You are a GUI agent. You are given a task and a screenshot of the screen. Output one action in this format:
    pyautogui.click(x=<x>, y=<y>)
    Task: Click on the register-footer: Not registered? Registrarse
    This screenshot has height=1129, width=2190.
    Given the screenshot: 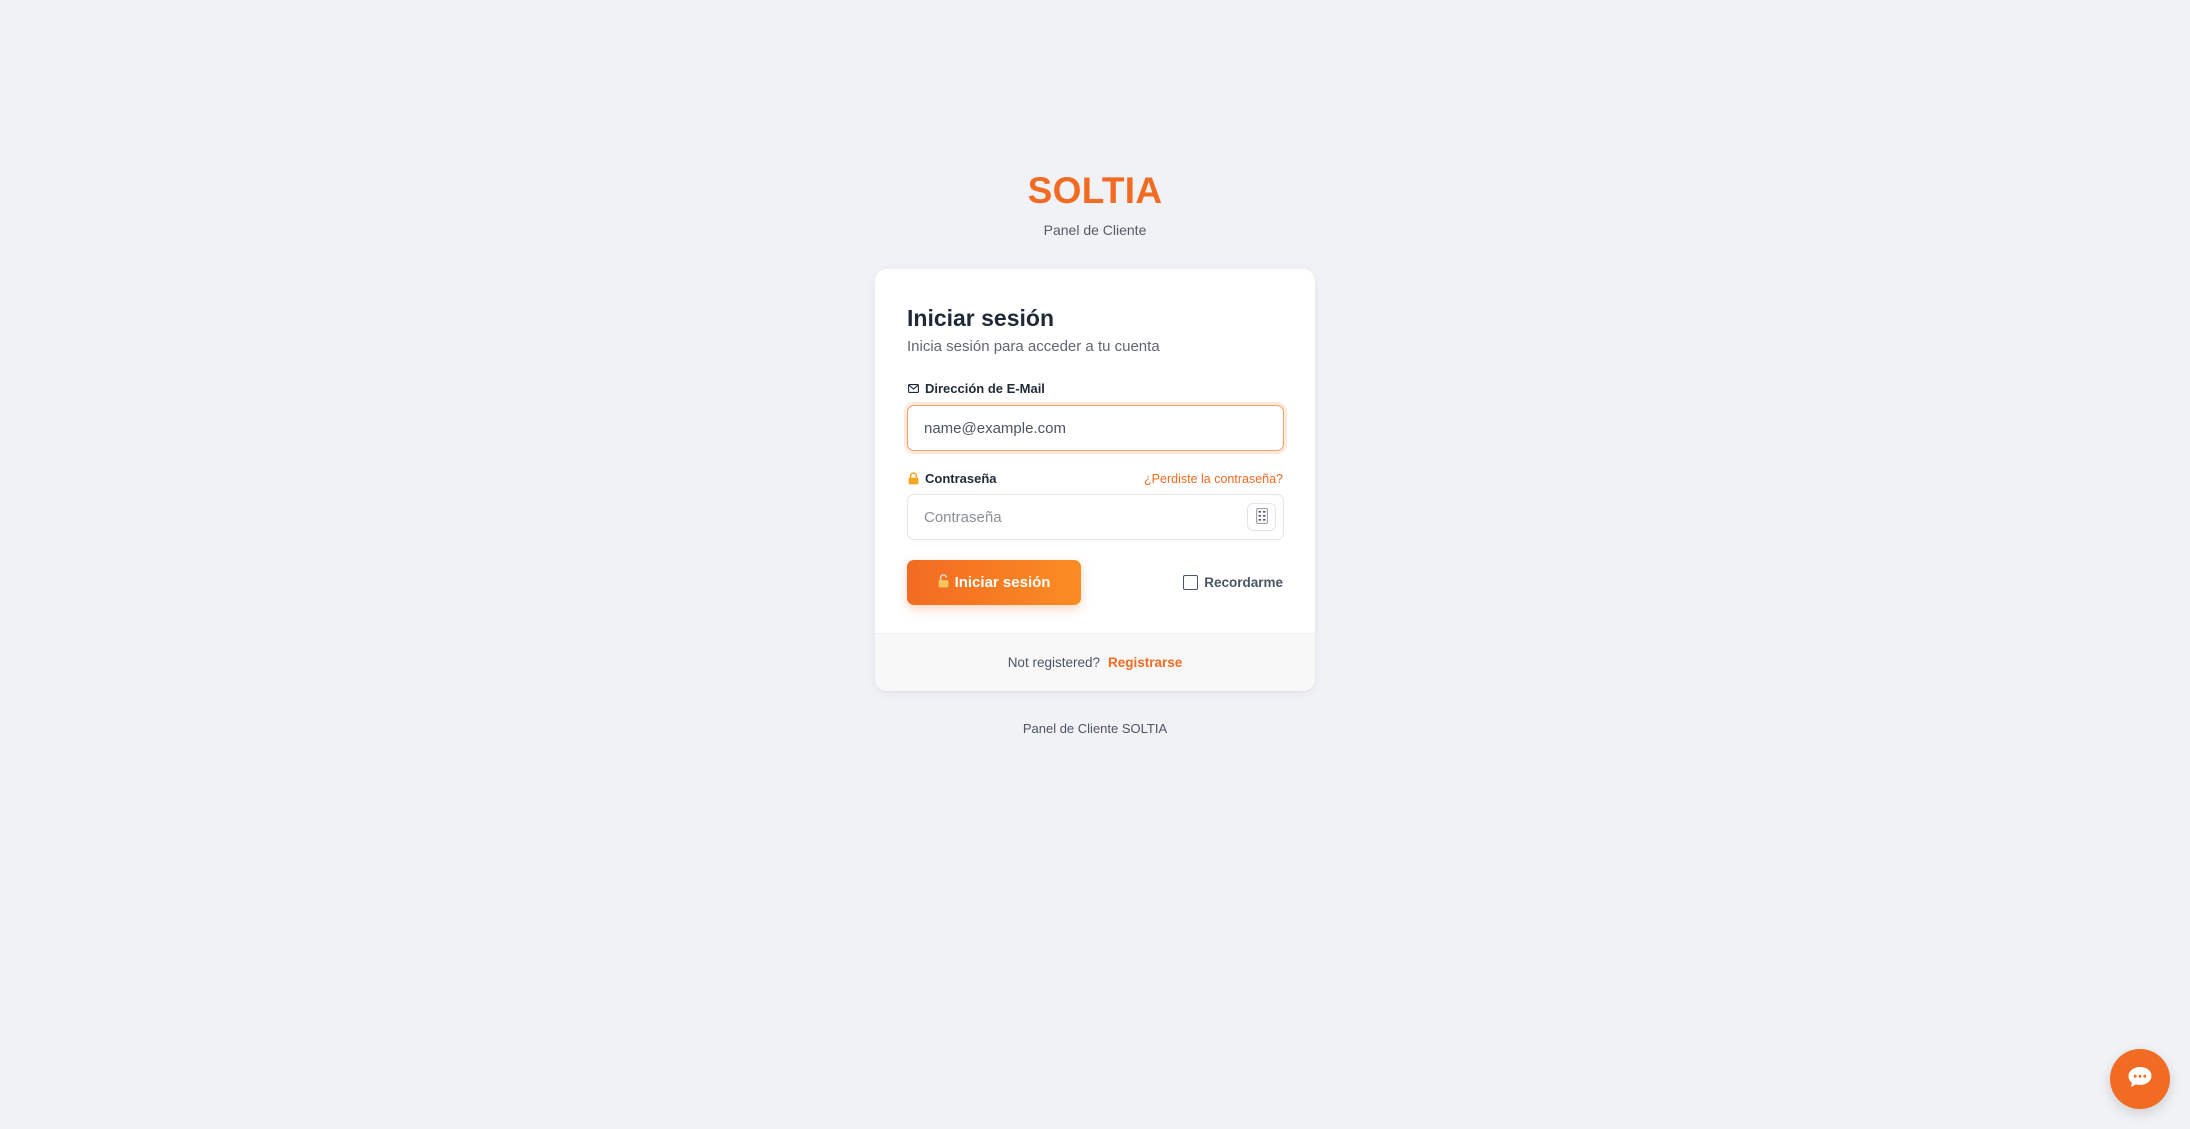 What is the action you would take?
    pyautogui.click(x=1095, y=662)
    